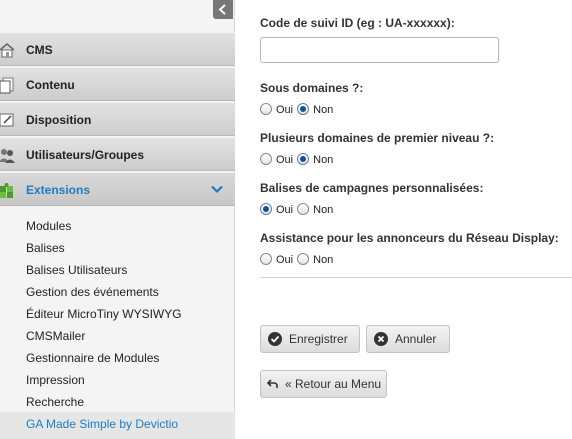 The image size is (572, 439). Describe the element at coordinates (7, 50) in the screenshot. I see `home-icon` at that location.